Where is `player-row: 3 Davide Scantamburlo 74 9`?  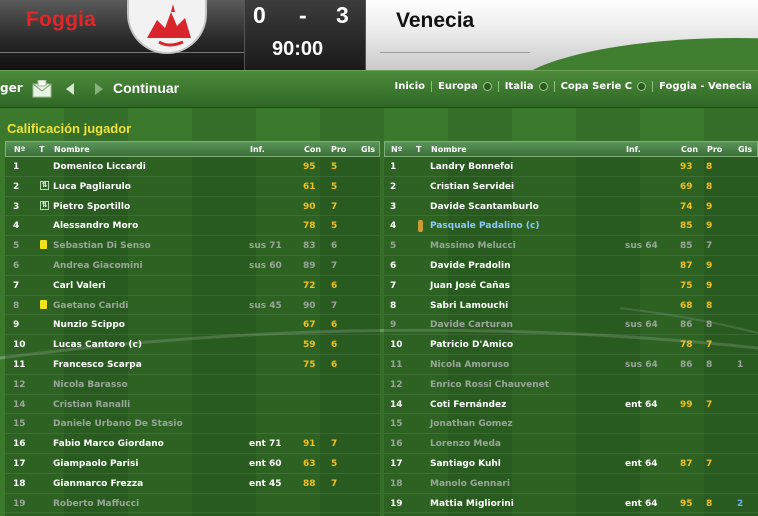 player-row: 3 Davide Scantamburlo 74 9 is located at coordinates (571, 207).